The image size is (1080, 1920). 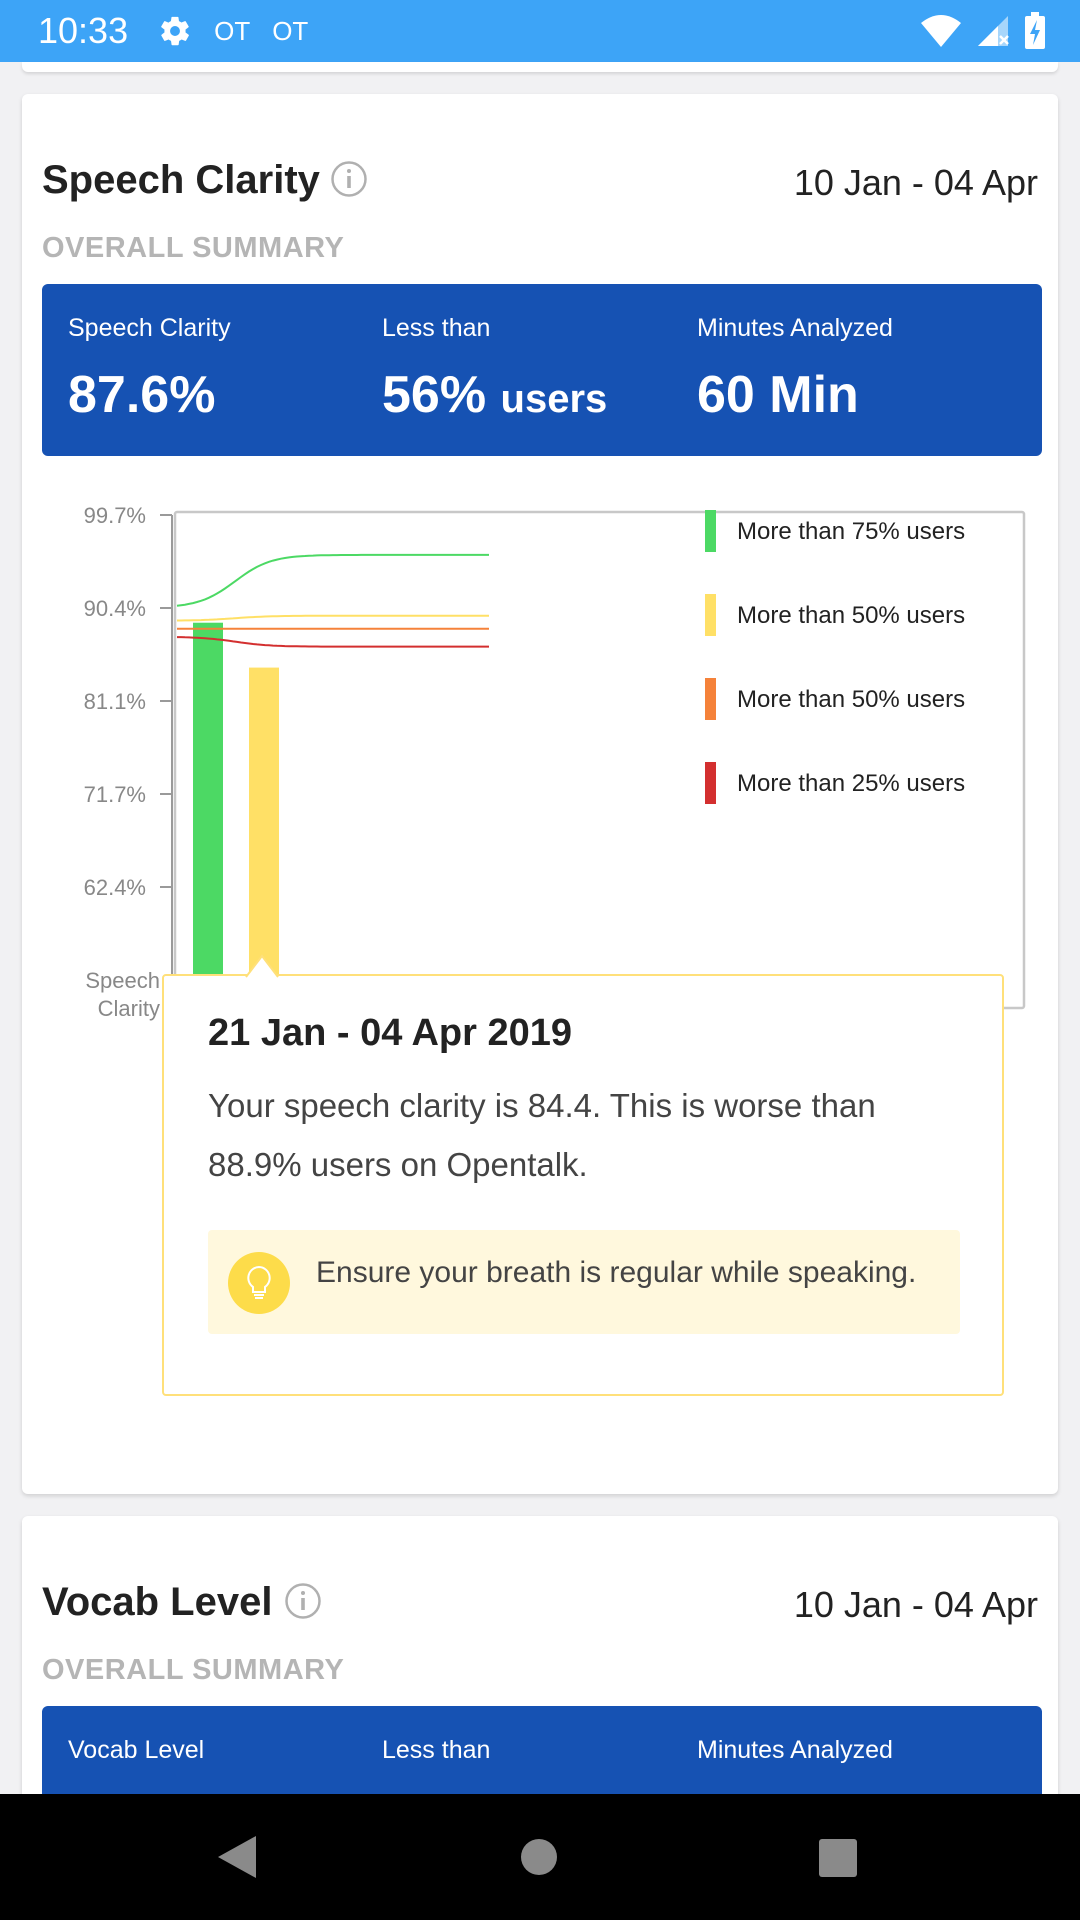 I want to click on tooltip-arrow, so click(x=262, y=966).